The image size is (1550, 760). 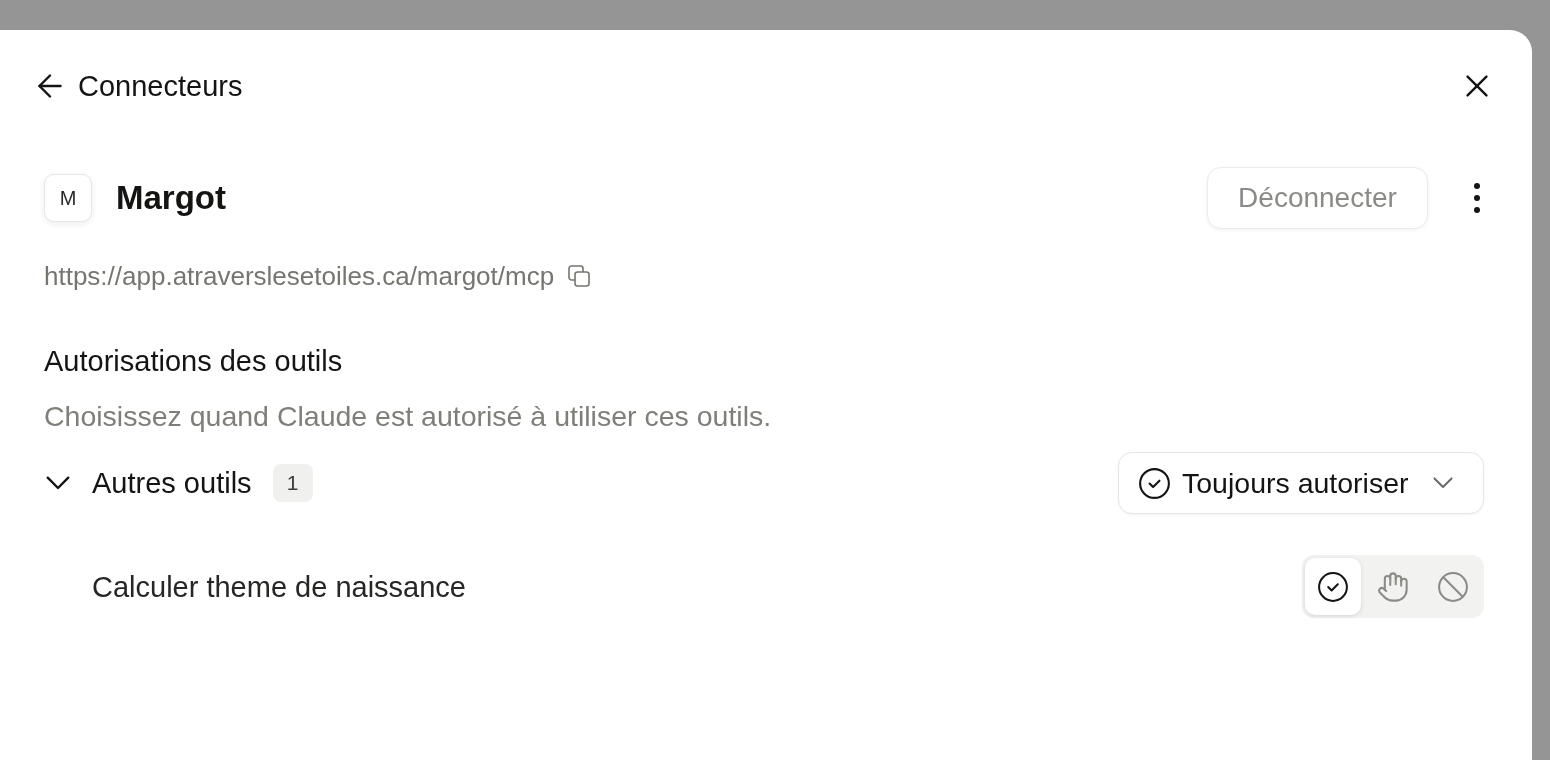 What do you see at coordinates (171, 198) in the screenshot?
I see `connector-name: Margot` at bounding box center [171, 198].